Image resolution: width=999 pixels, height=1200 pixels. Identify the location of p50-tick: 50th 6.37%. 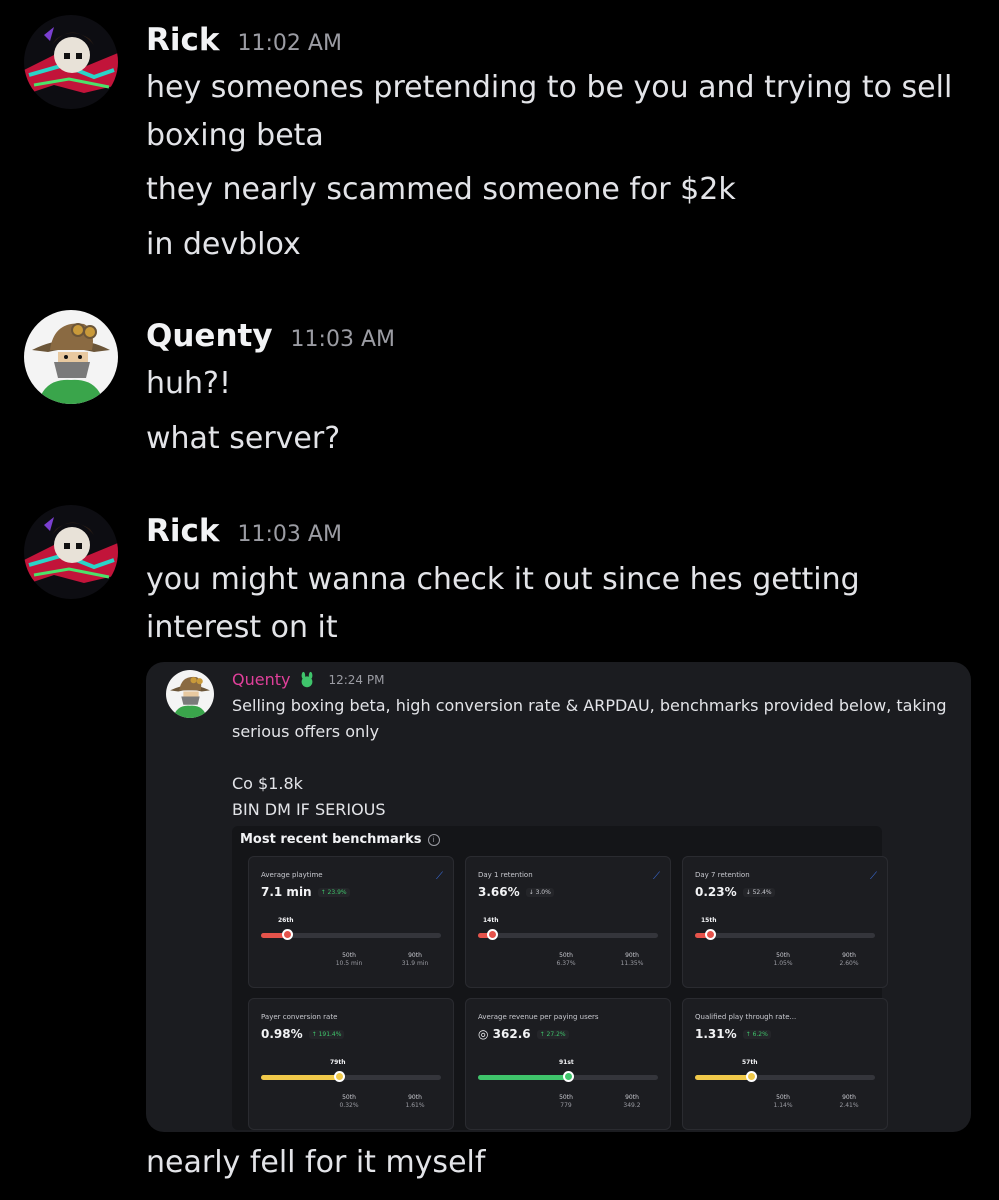
(566, 960).